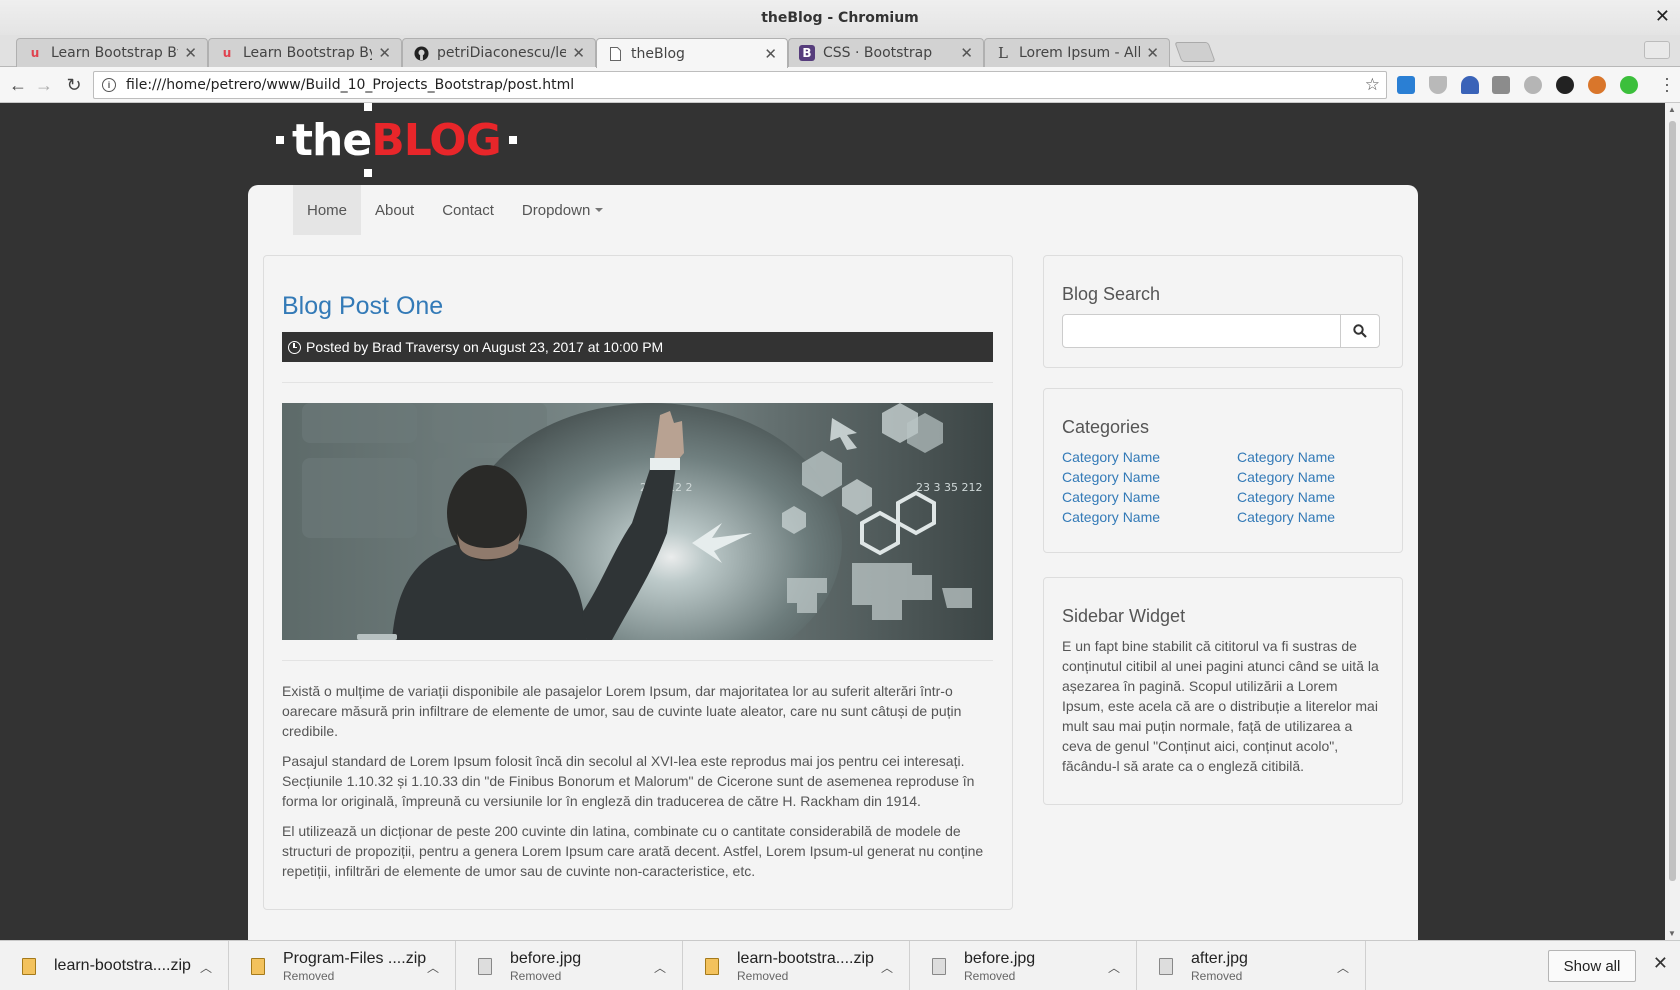 Image resolution: width=1680 pixels, height=990 pixels. What do you see at coordinates (1111, 294) in the screenshot?
I see `blog-search-title: Blog Search` at bounding box center [1111, 294].